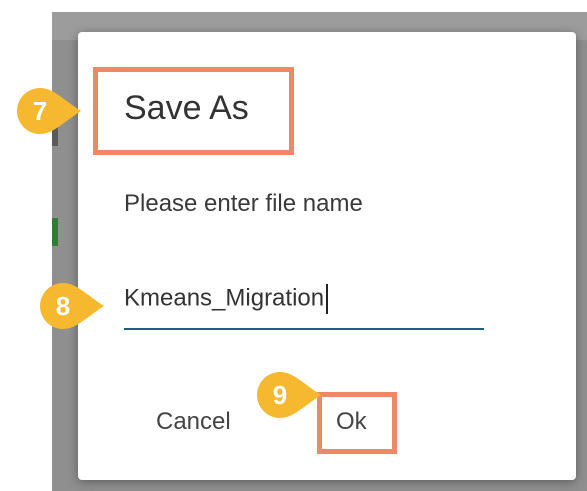 This screenshot has height=491, width=587. Describe the element at coordinates (327, 299) in the screenshot. I see `text-cursor` at that location.